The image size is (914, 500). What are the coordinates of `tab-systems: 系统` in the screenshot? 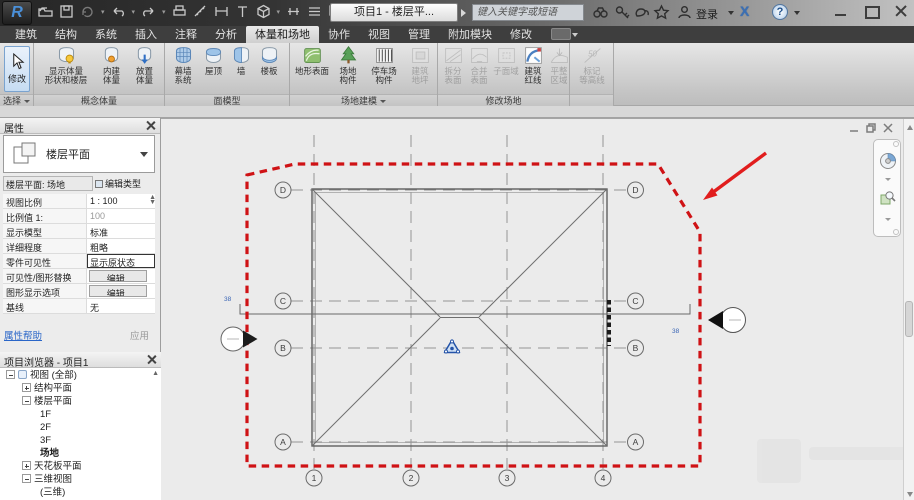 It's located at (106, 34).